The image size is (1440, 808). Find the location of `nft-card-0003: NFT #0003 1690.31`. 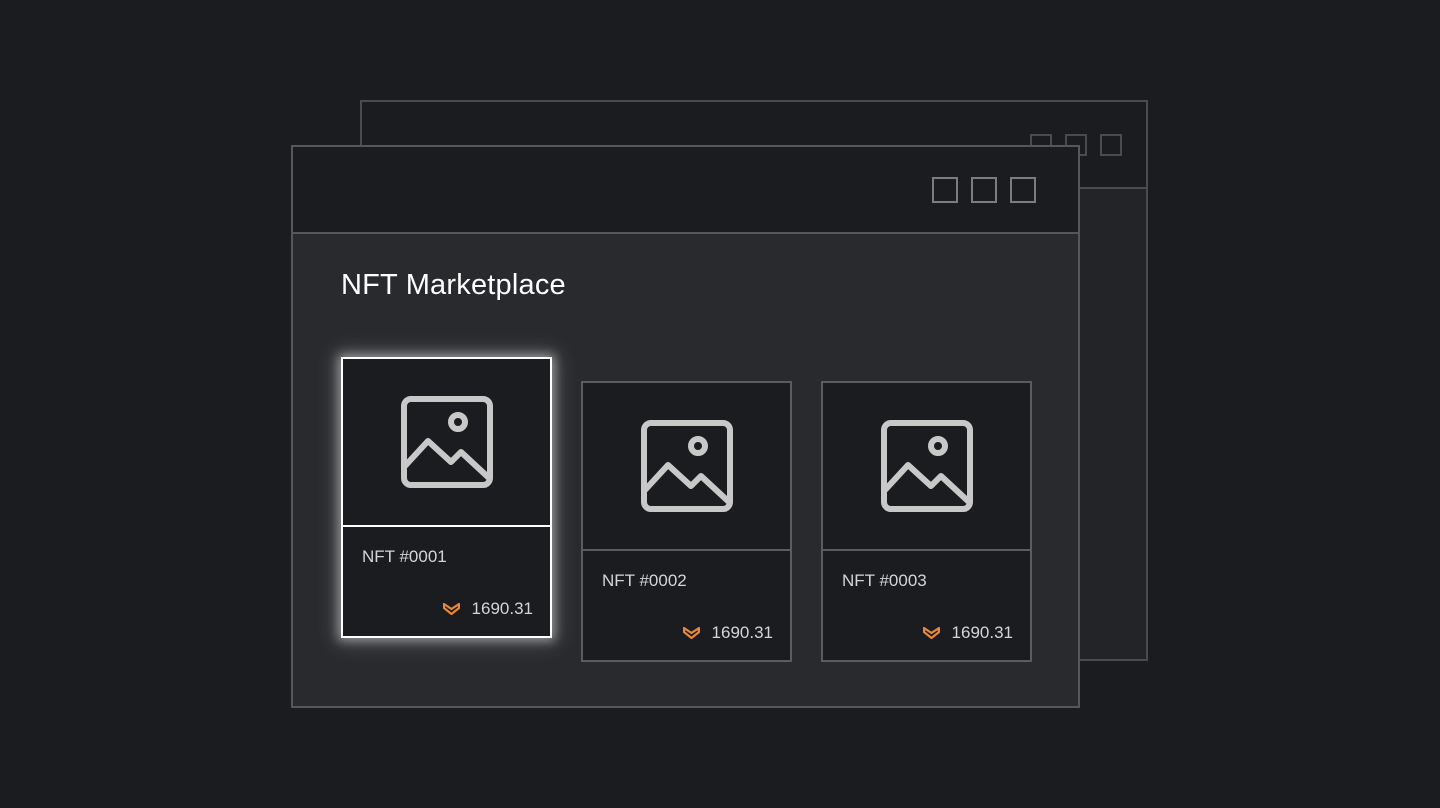

nft-card-0003: NFT #0003 1690.31 is located at coordinates (926, 521).